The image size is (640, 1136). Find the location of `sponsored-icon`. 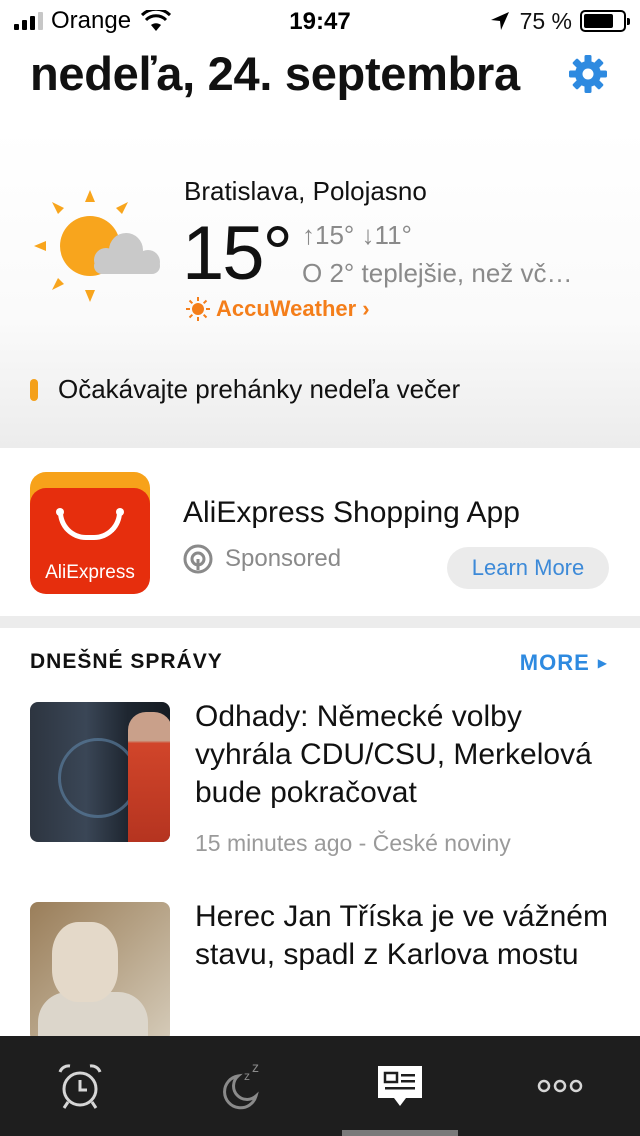

sponsored-icon is located at coordinates (198, 559).